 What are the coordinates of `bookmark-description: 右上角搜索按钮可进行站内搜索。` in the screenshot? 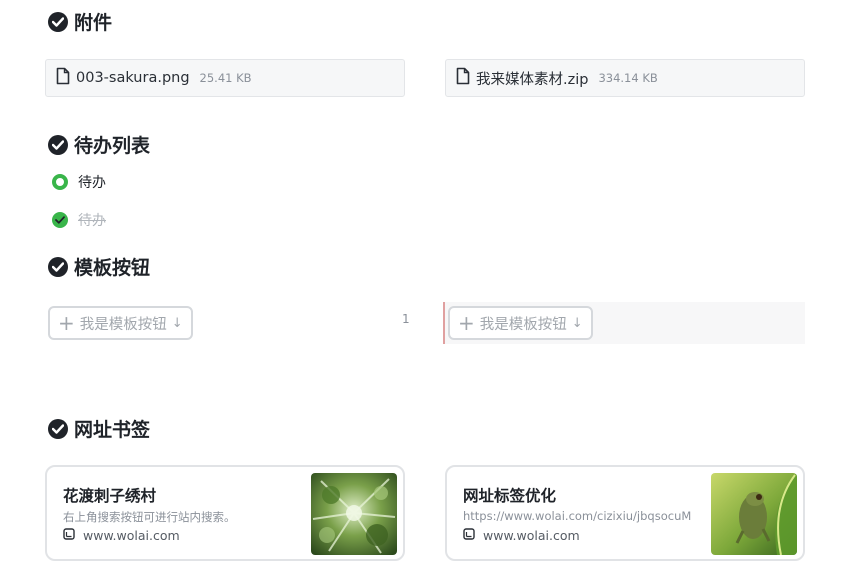 It's located at (149, 517).